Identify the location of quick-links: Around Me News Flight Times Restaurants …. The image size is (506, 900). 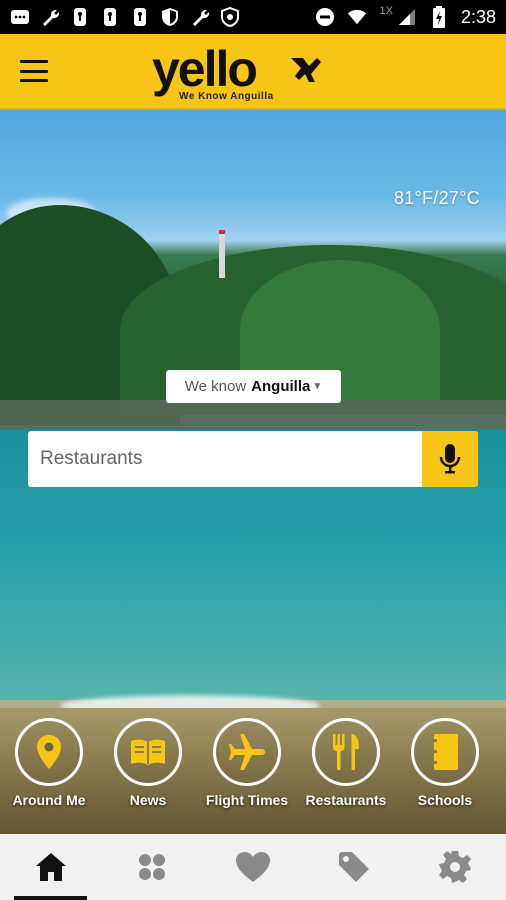
(253, 773).